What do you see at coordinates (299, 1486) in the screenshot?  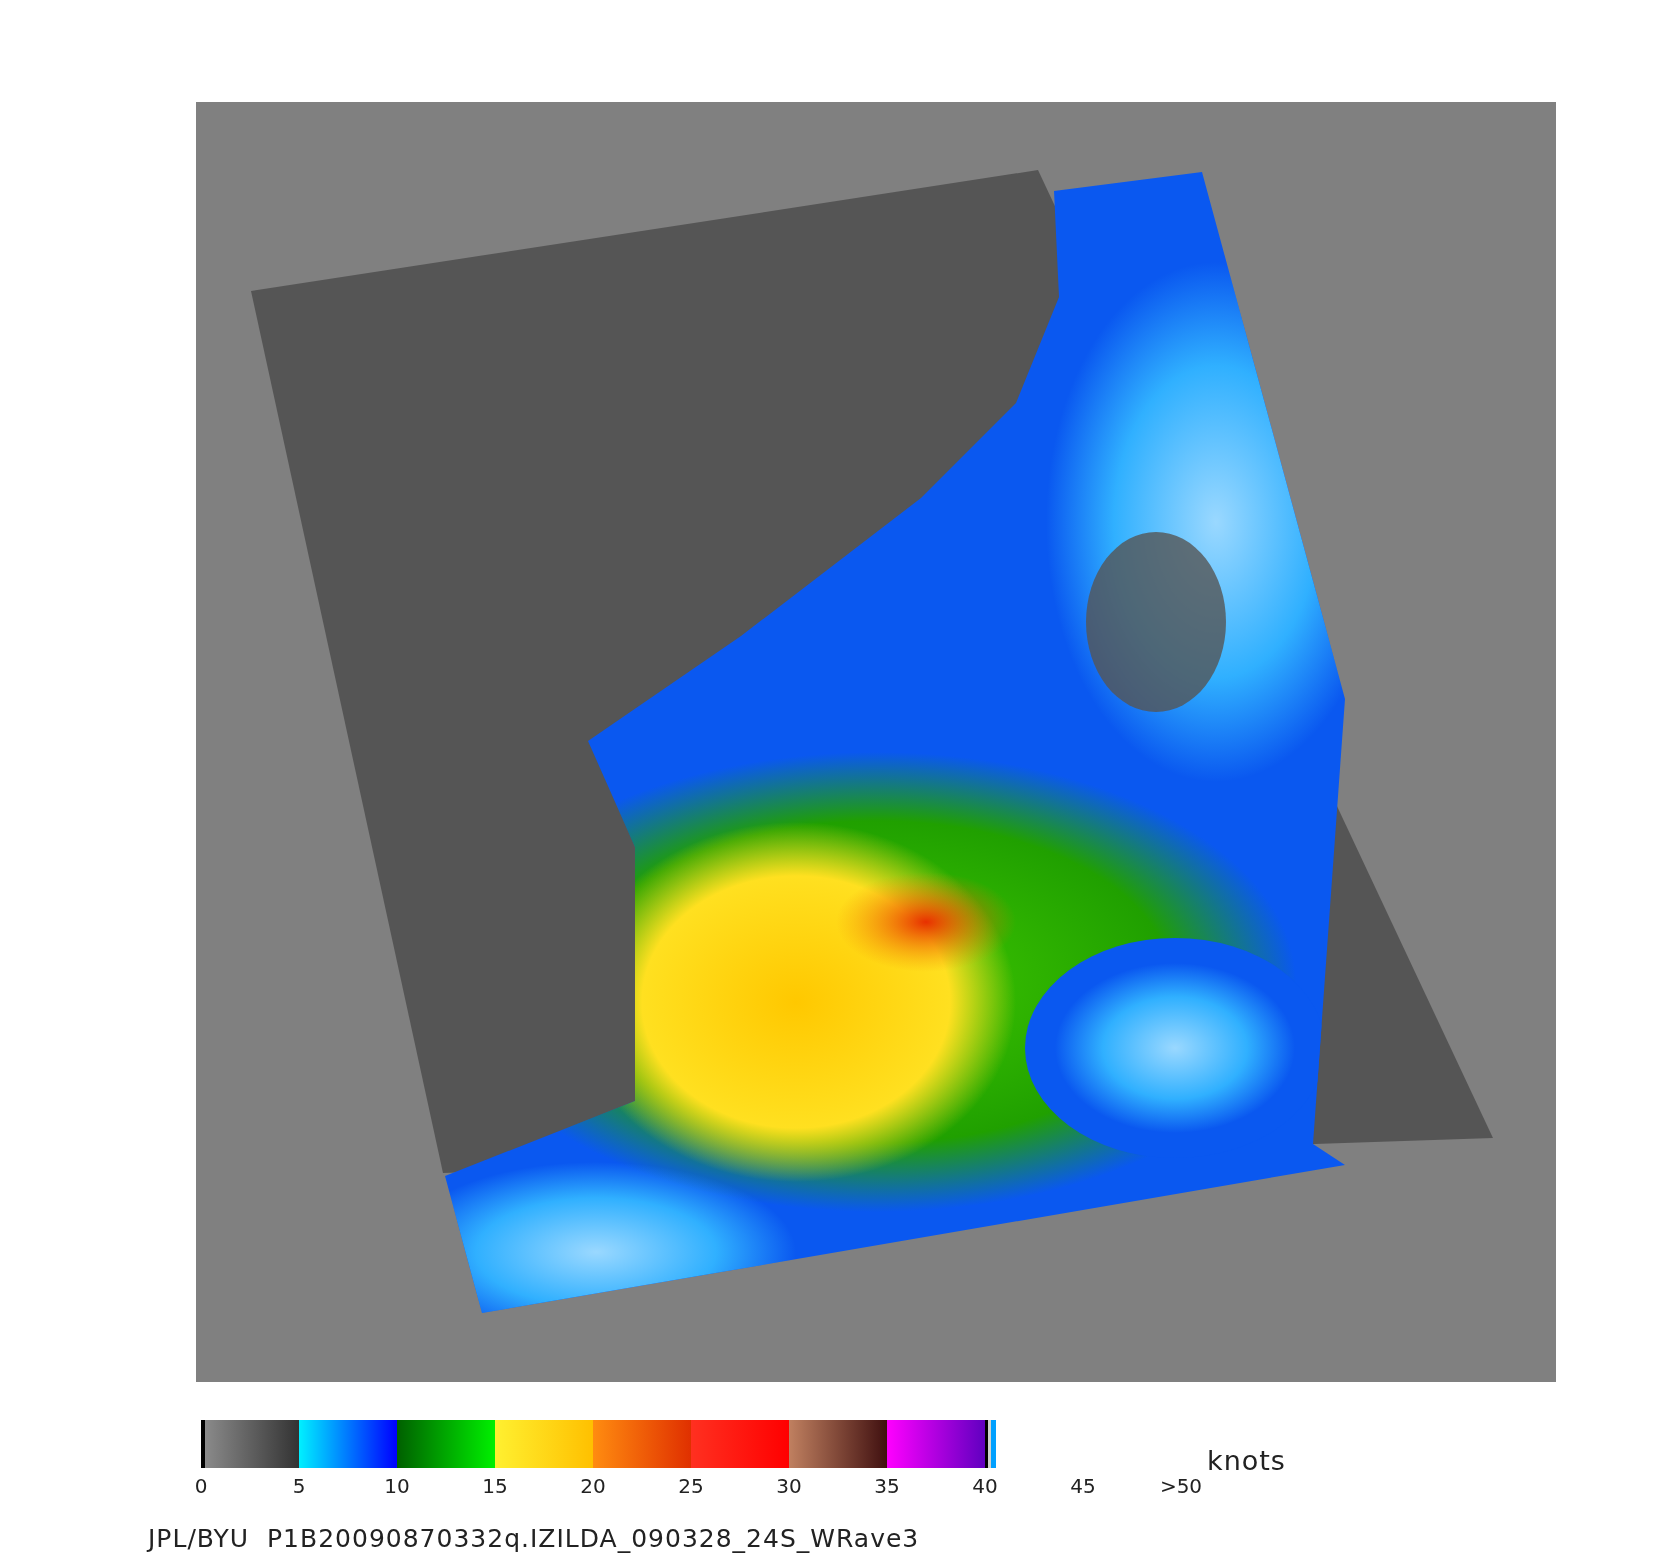 I see `scale-tick-label: 5` at bounding box center [299, 1486].